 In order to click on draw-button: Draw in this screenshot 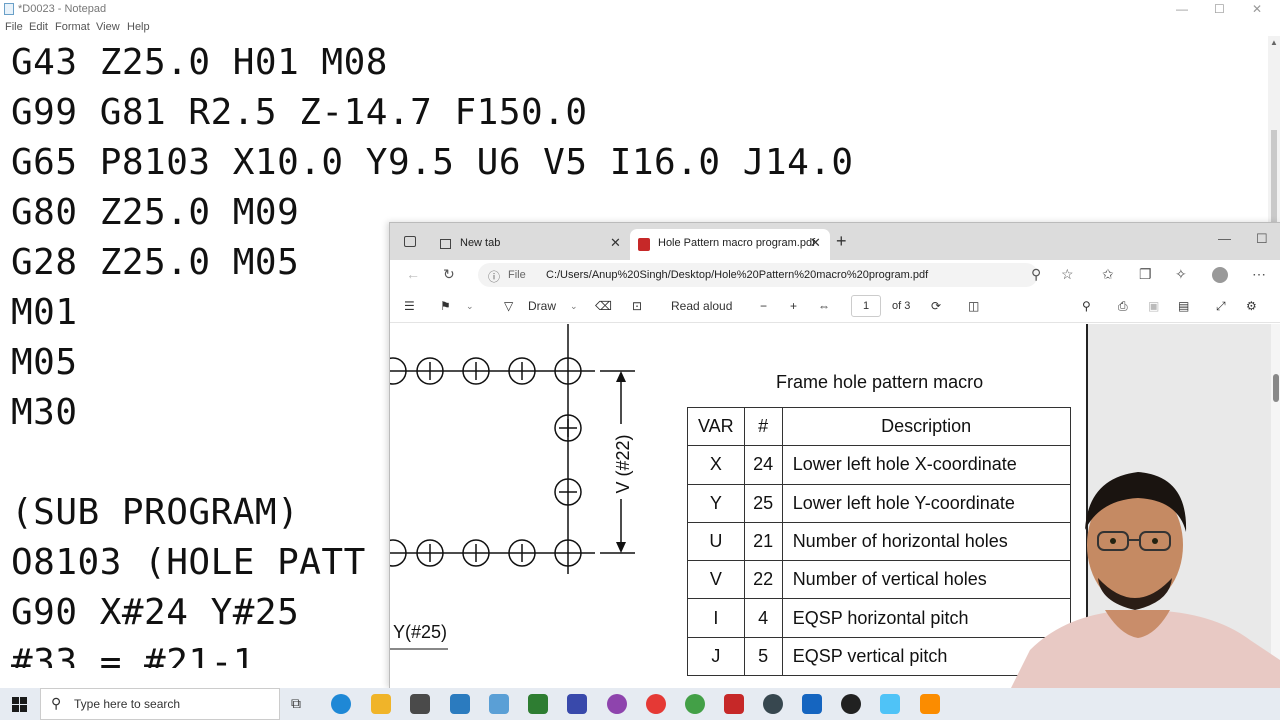, I will do `click(542, 306)`.